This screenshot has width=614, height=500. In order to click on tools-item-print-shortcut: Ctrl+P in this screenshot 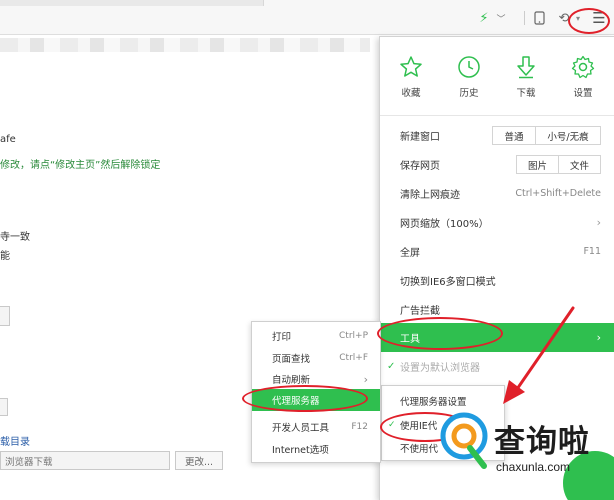, I will do `click(353, 336)`.